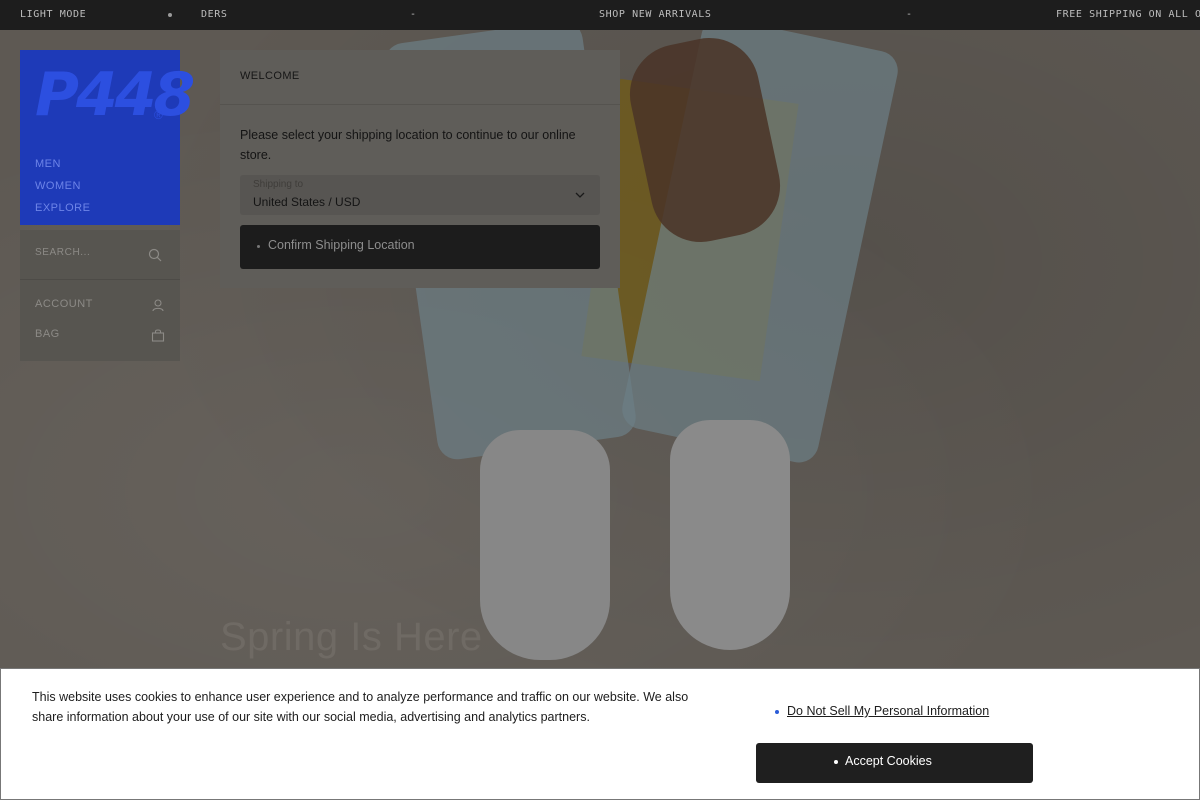 This screenshot has width=1200, height=800. I want to click on bag-link: BAG, so click(100, 337).